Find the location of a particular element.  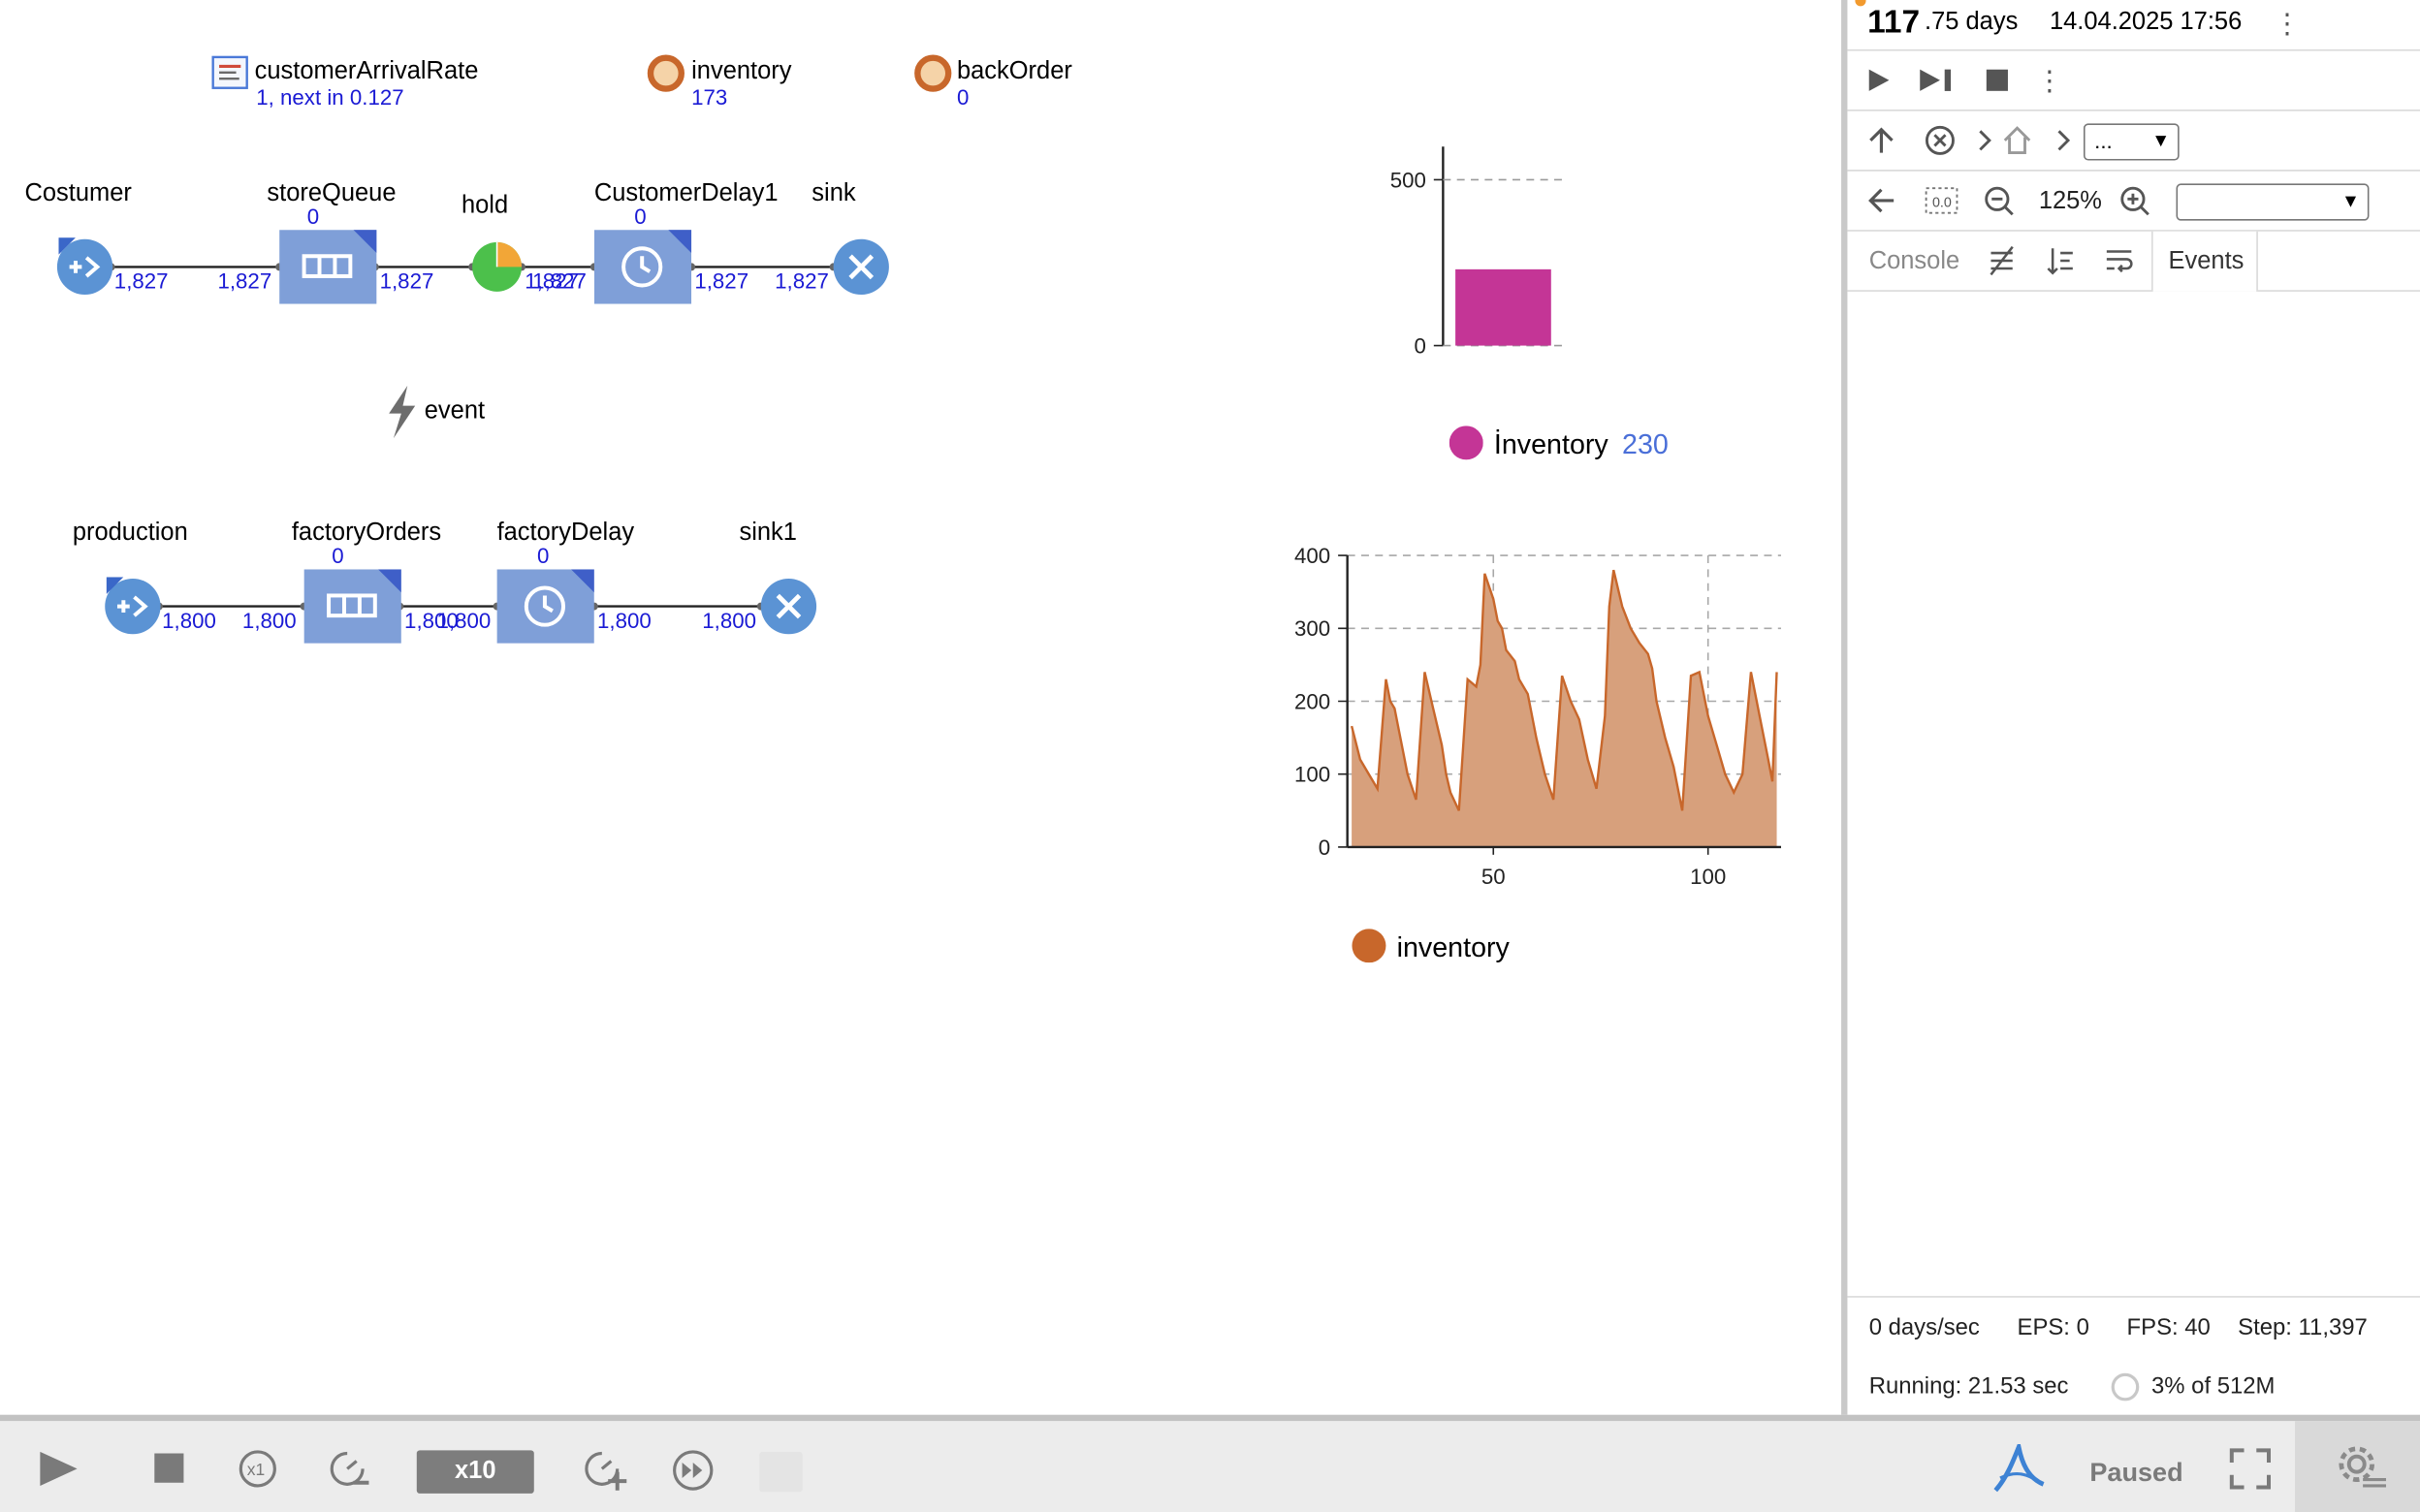

step-stat: Step: 11,397 is located at coordinates (2303, 1328).